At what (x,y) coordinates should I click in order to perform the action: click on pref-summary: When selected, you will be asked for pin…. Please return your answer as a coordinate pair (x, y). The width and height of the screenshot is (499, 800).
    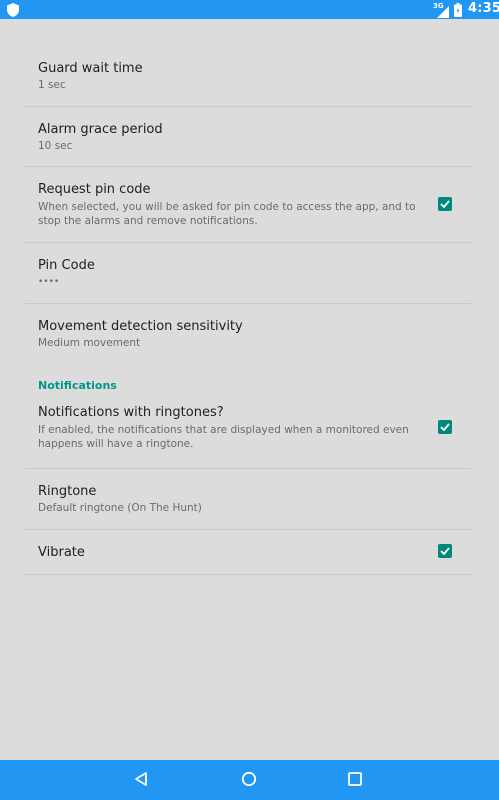
    Looking at the image, I should click on (227, 214).